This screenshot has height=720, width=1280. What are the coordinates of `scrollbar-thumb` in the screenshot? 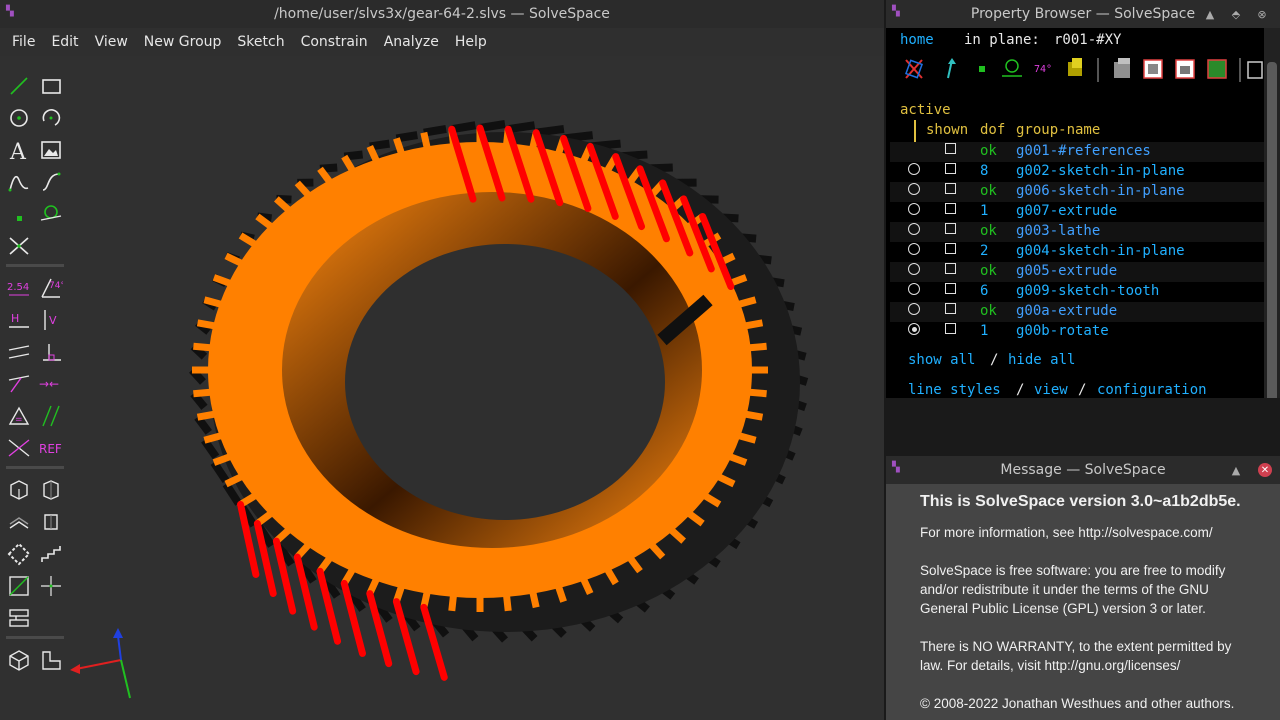 It's located at (1272, 230).